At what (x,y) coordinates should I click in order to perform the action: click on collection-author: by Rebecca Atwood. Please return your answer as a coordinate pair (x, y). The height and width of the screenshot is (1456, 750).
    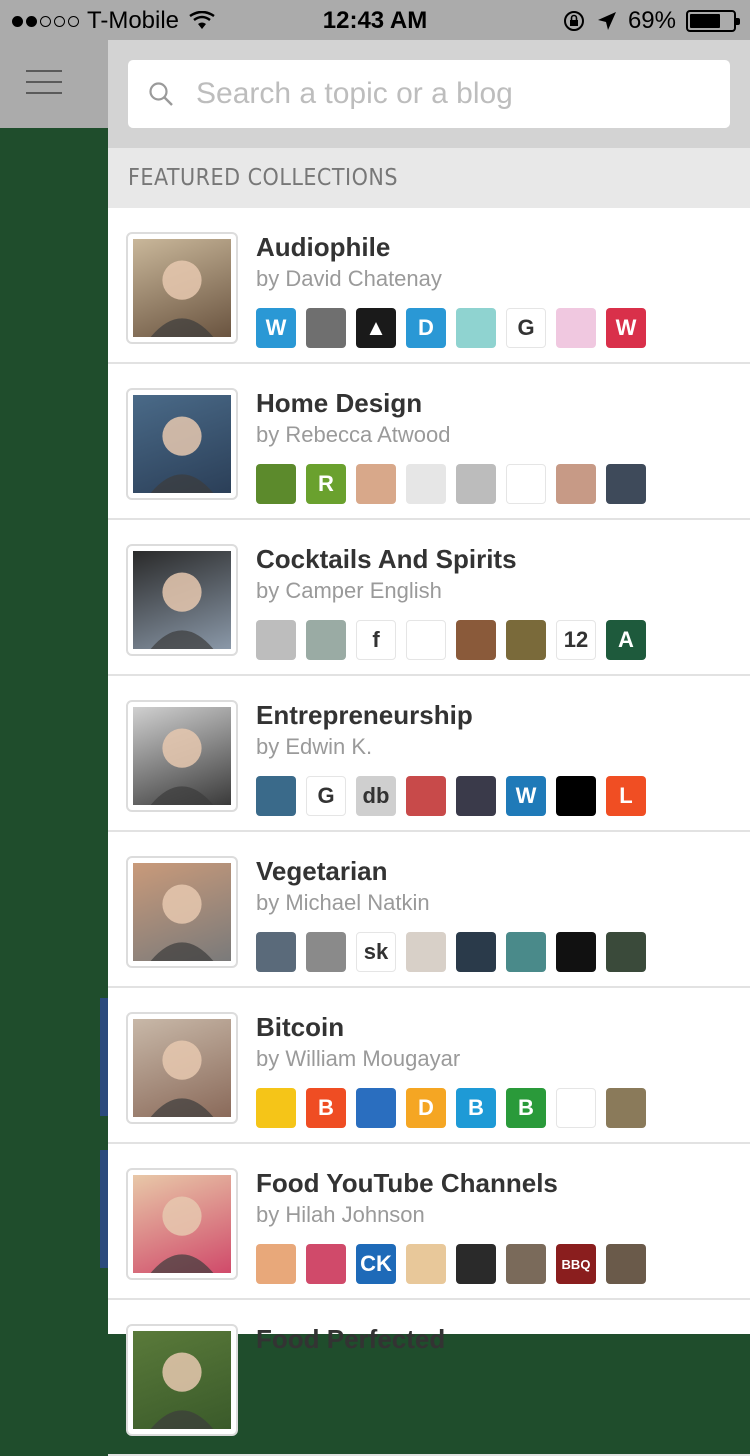
    Looking at the image, I should click on (353, 434).